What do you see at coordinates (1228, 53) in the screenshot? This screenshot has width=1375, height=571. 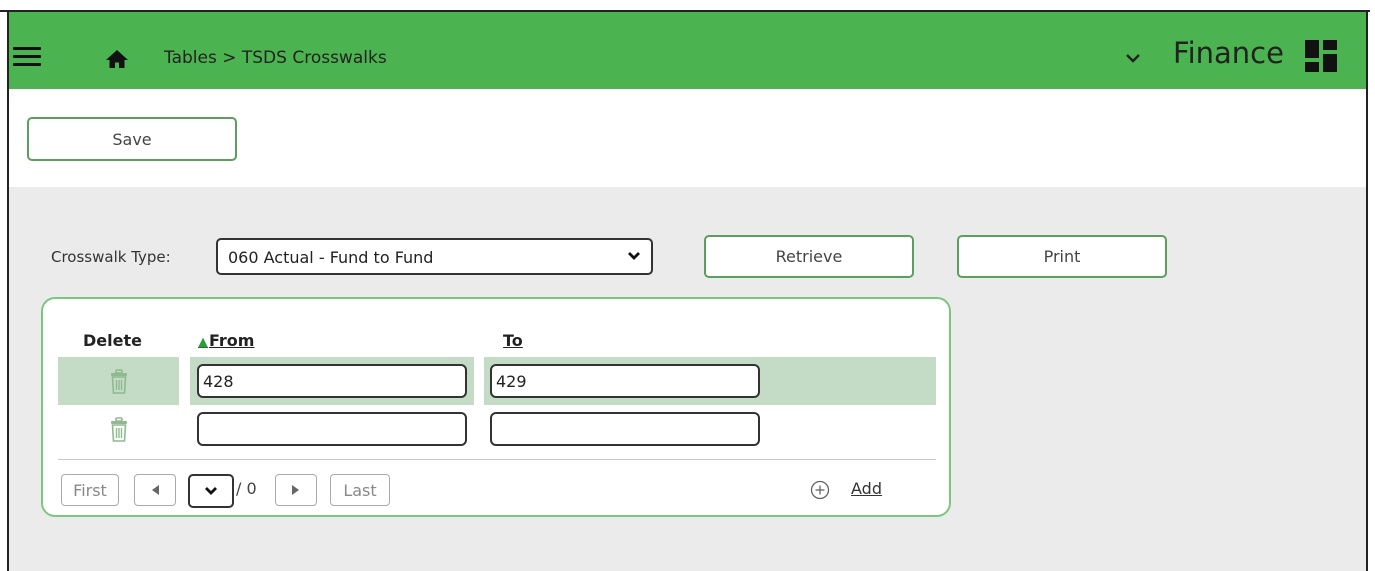 I see `app-title: Finance` at bounding box center [1228, 53].